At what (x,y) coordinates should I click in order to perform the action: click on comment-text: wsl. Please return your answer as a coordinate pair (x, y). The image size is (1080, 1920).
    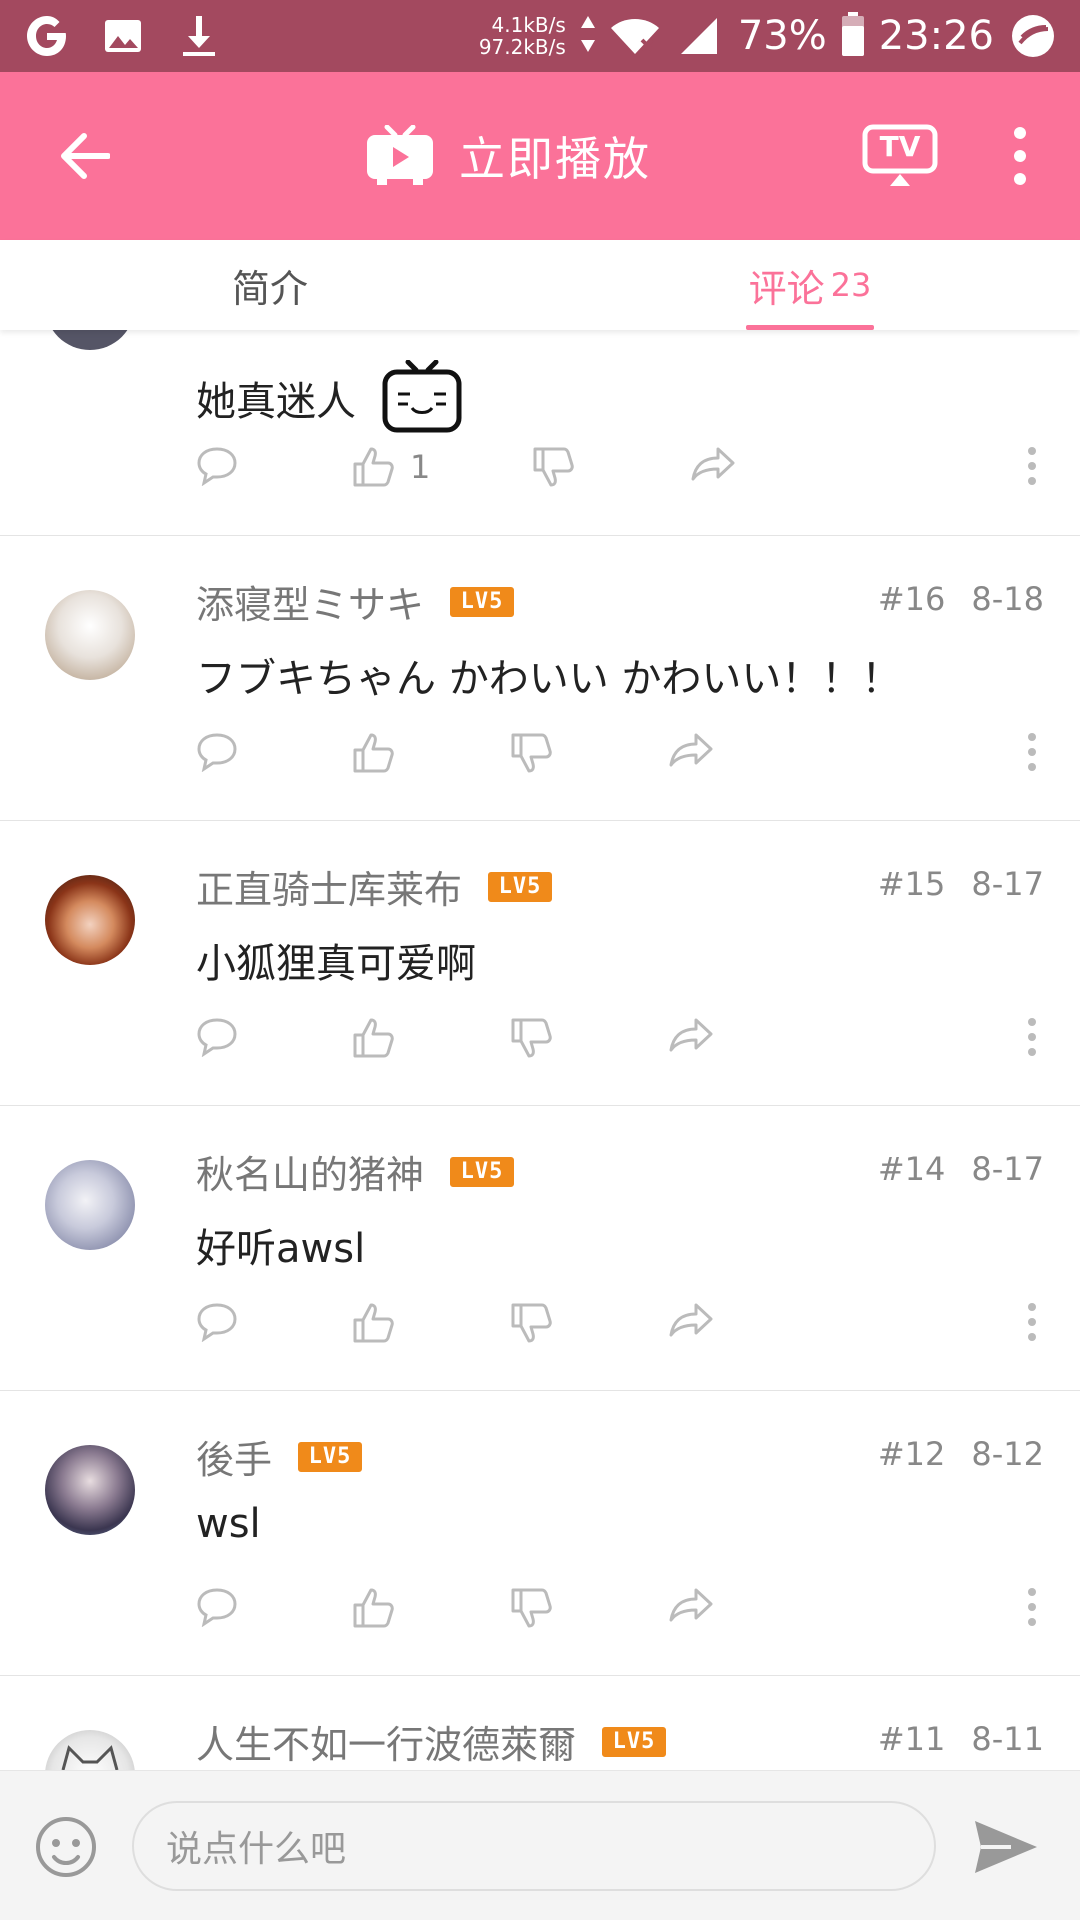
    Looking at the image, I should click on (228, 1524).